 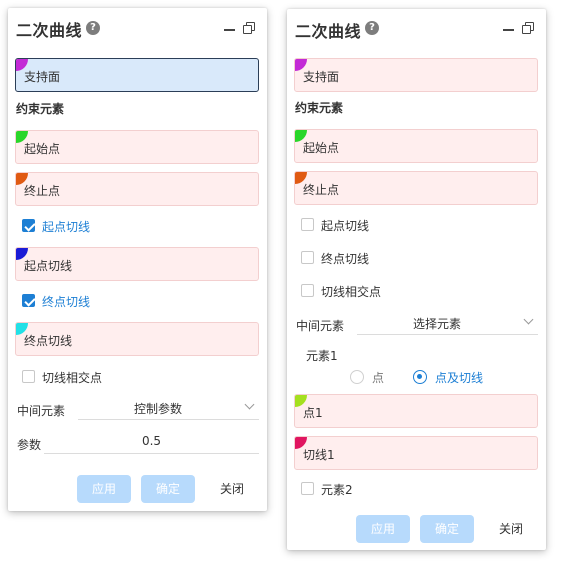 What do you see at coordinates (322, 356) in the screenshot?
I see `element1-label: 元素1` at bounding box center [322, 356].